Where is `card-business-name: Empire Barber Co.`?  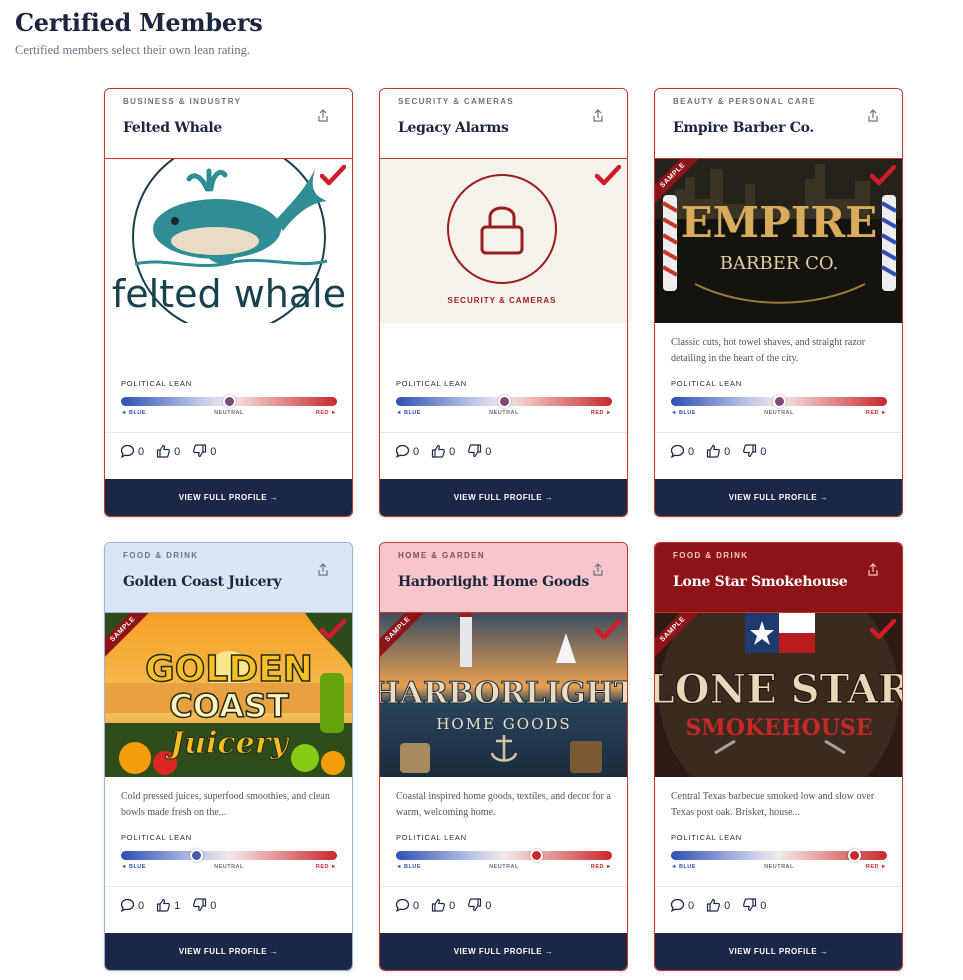
card-business-name: Empire Barber Co. is located at coordinates (743, 128).